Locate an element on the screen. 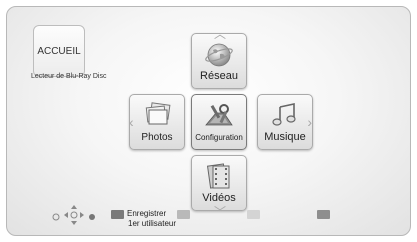  device-name: Lecteur de Blu-Ray Disc is located at coordinates (69, 76).